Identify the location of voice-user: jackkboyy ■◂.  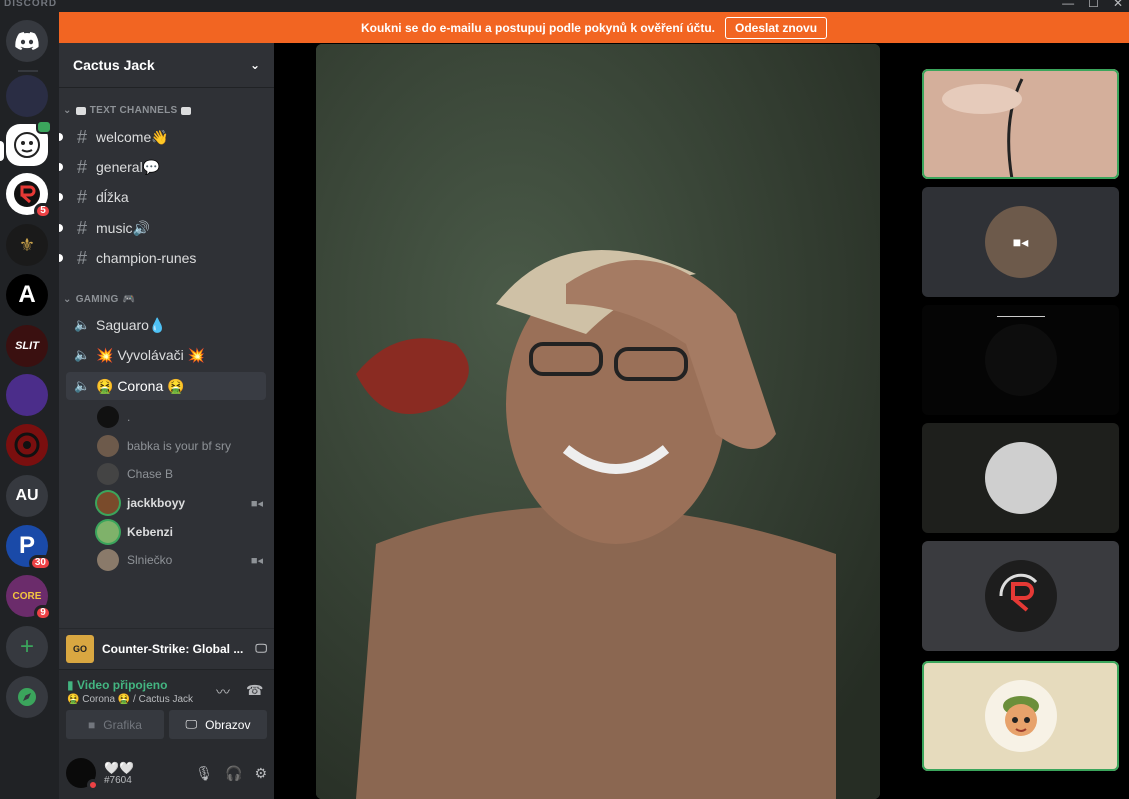
(180, 503).